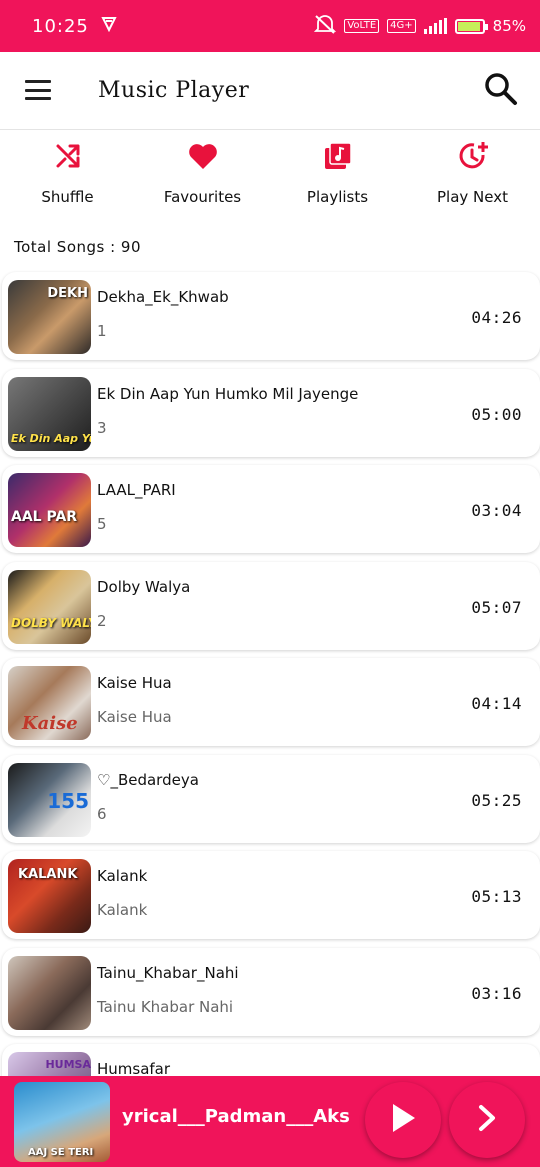  Describe the element at coordinates (496, 703) in the screenshot. I see `song-duration: 04:14` at that location.